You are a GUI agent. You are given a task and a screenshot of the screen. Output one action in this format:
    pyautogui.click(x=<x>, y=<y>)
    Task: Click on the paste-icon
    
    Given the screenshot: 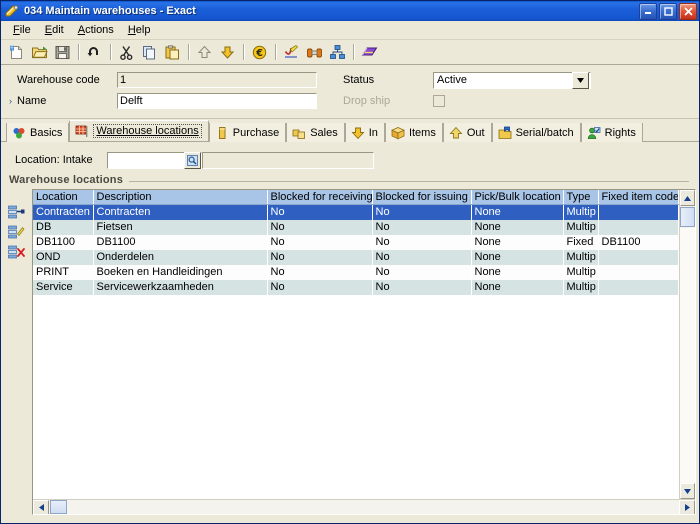 What is the action you would take?
    pyautogui.click(x=172, y=52)
    